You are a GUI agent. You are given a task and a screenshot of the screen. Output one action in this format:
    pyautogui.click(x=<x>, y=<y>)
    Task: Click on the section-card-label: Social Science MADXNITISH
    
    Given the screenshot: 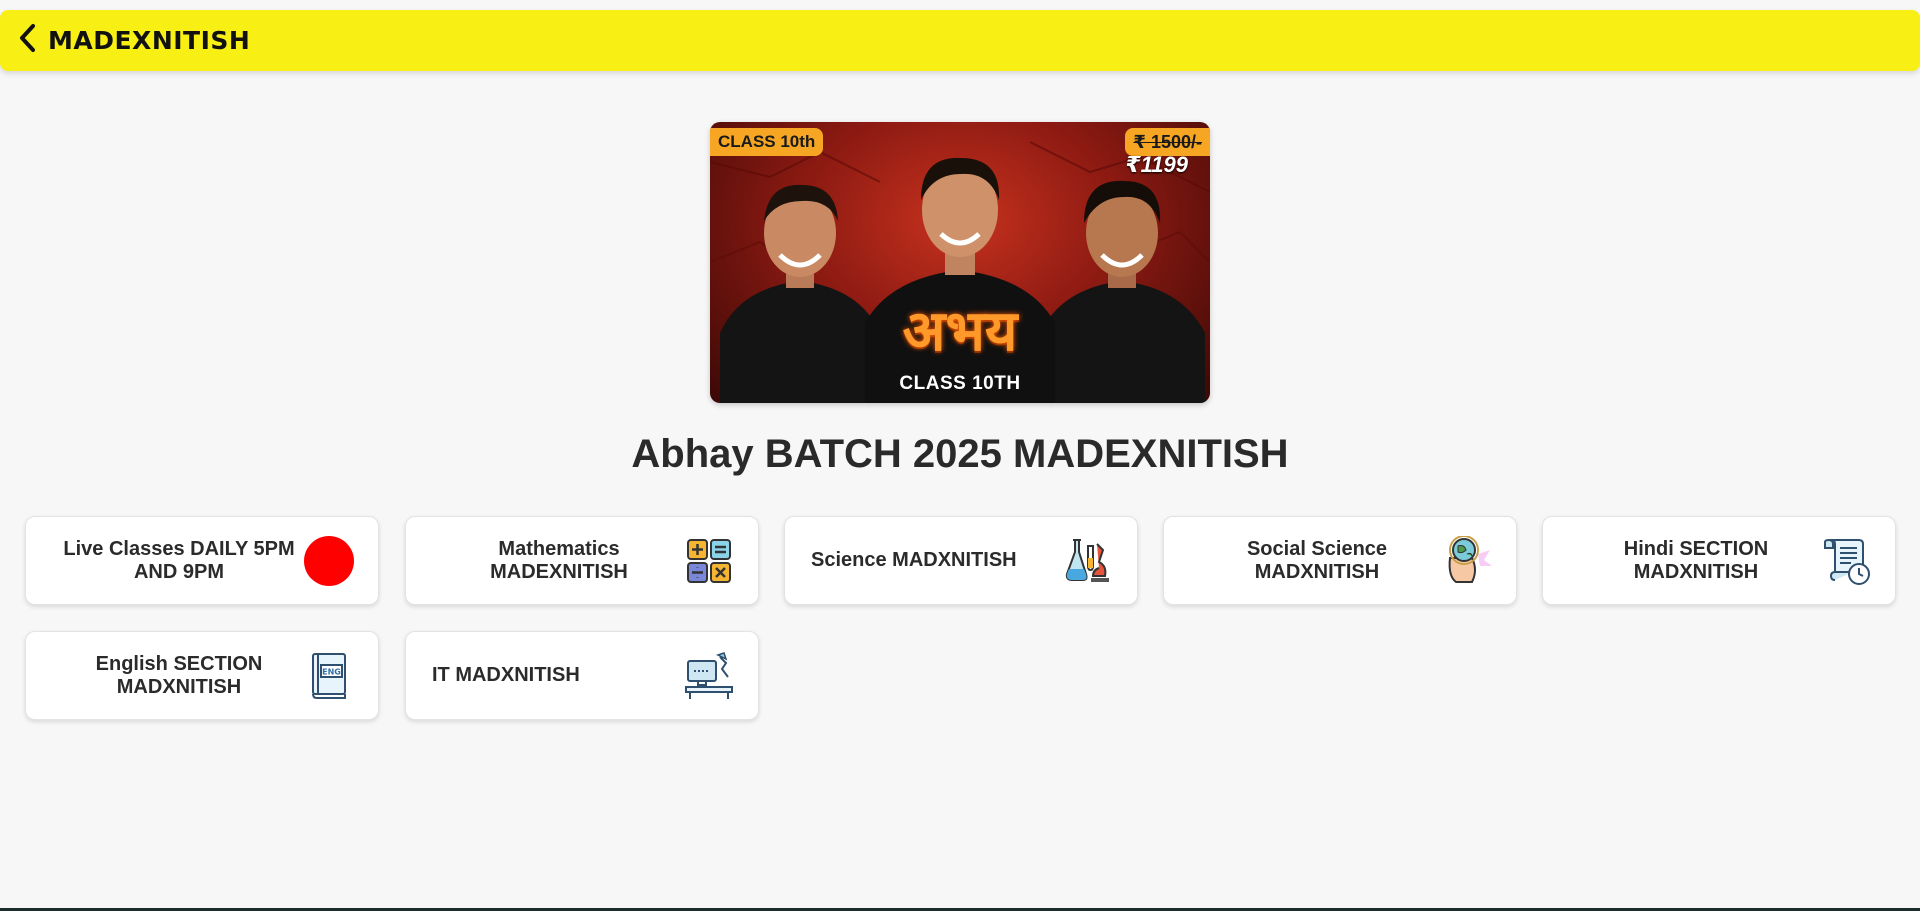 What is the action you would take?
    pyautogui.click(x=1317, y=560)
    